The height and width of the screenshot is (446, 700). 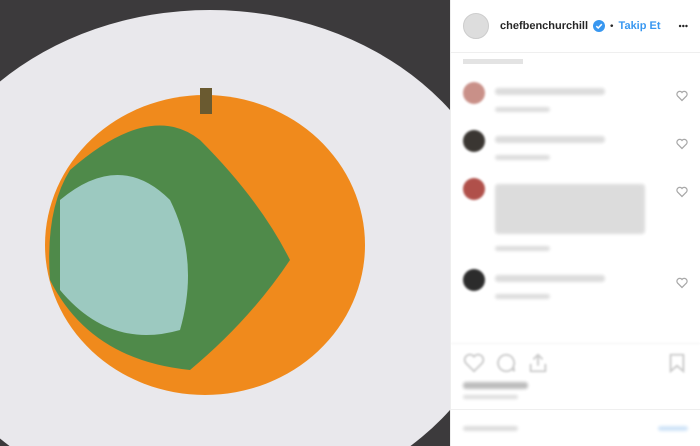 What do you see at coordinates (538, 363) in the screenshot?
I see `share-icon` at bounding box center [538, 363].